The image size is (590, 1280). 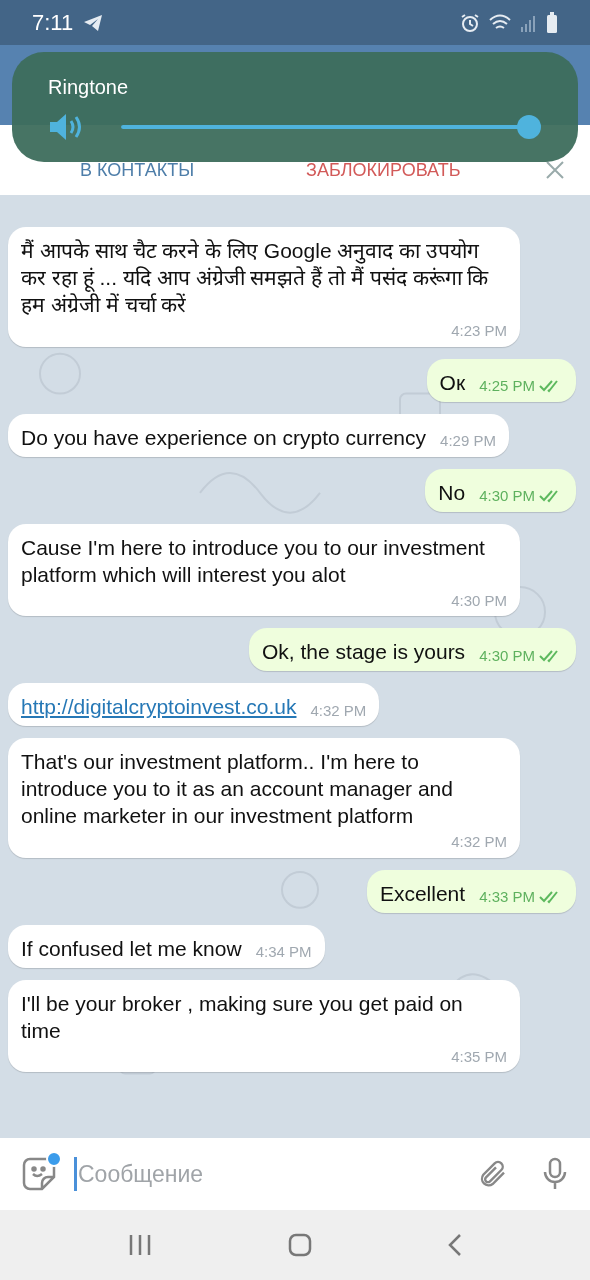 I want to click on message-time: 4:35 PM, so click(x=479, y=1056).